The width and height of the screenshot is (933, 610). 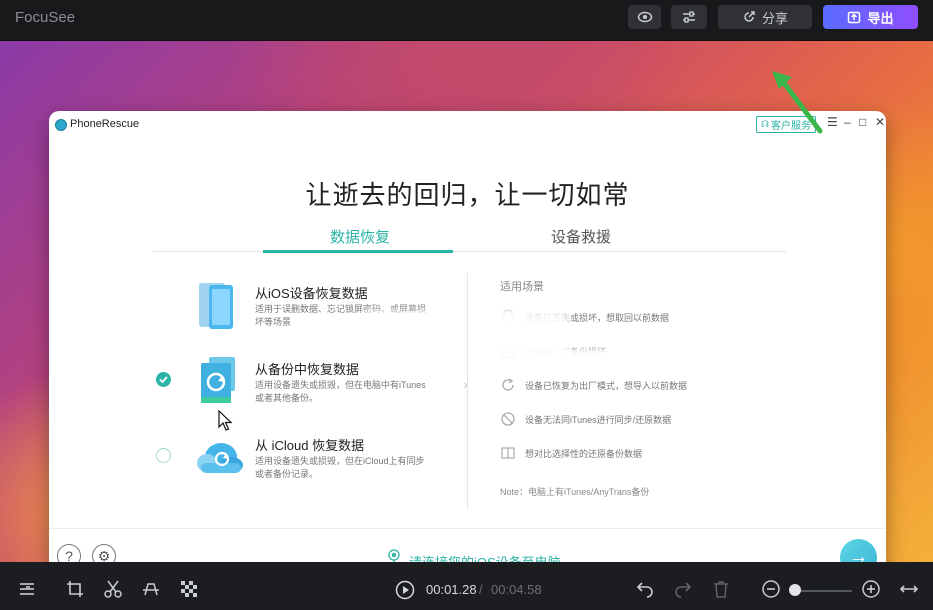 I want to click on scene-item: 想对比选择性的还原备份数据, so click(x=571, y=453).